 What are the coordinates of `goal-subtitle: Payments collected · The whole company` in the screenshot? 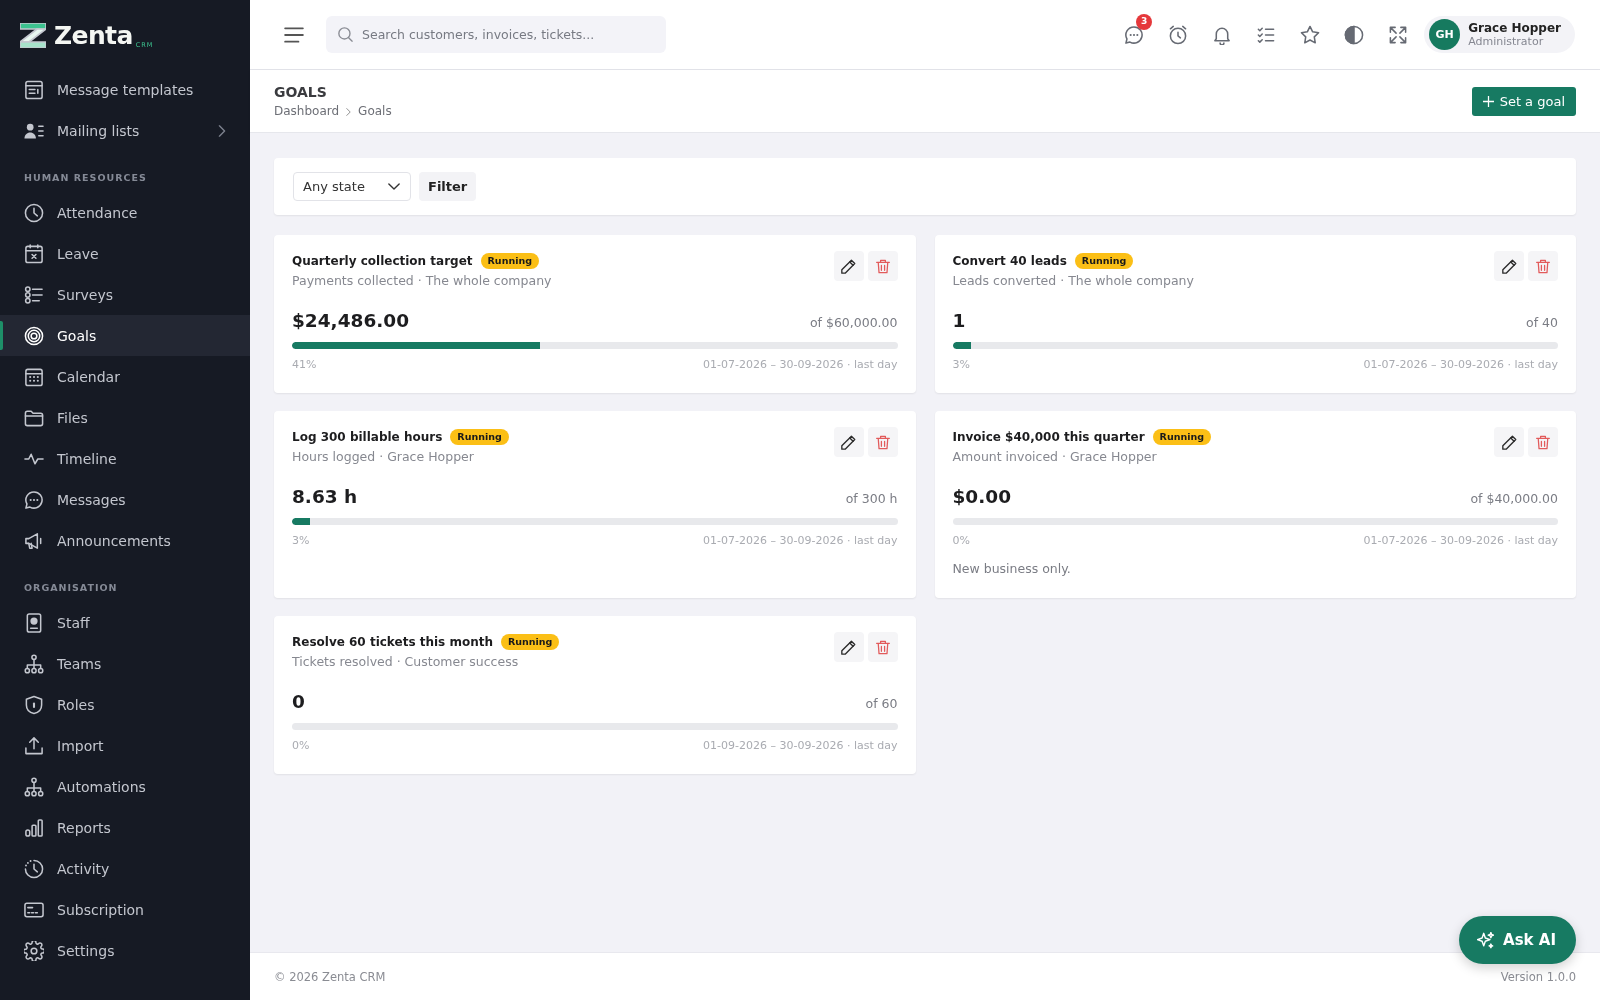 It's located at (422, 281).